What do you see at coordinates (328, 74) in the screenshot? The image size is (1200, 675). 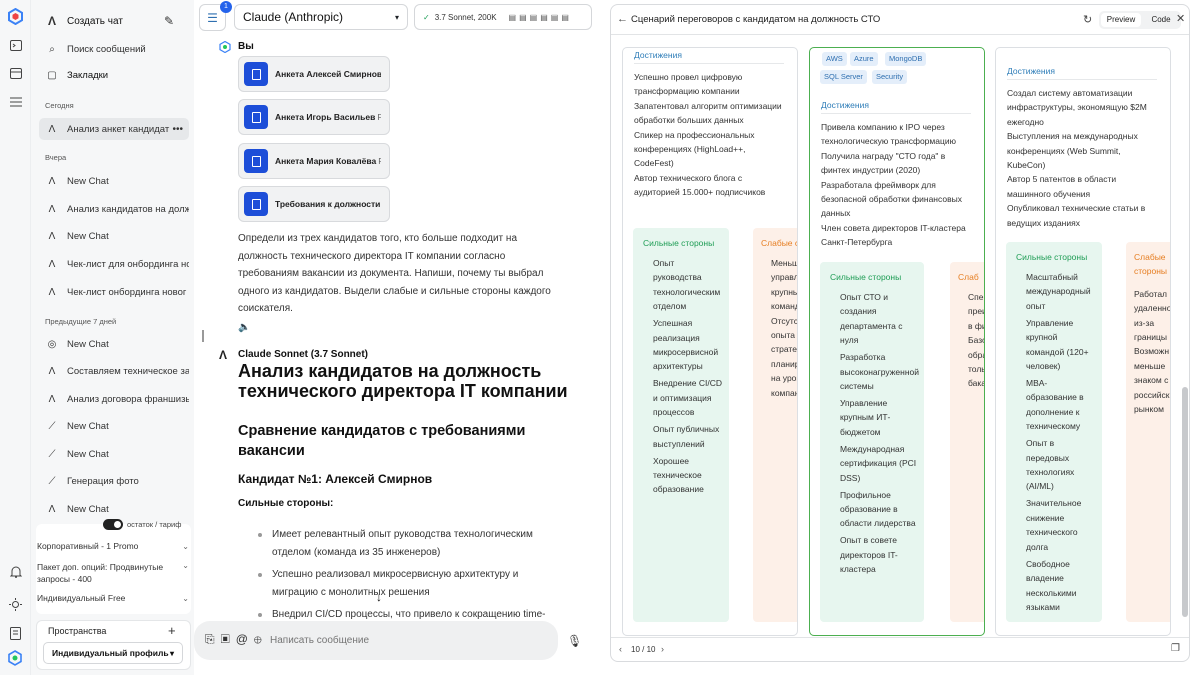 I see `file-name: Анкета Алексей СмирновF` at bounding box center [328, 74].